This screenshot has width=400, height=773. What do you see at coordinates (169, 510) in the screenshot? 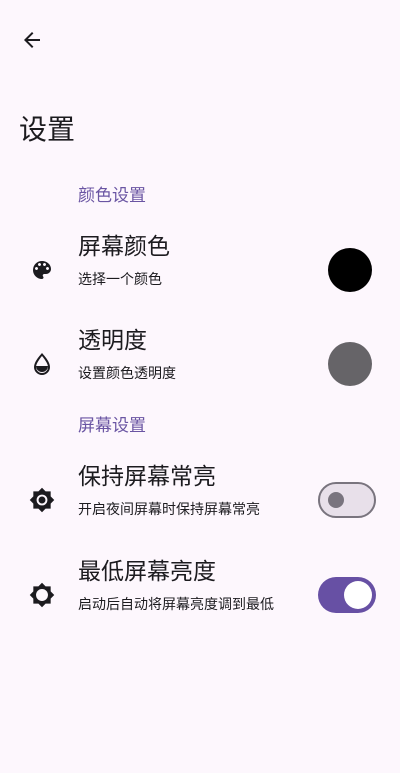
I see `pref-summary: 开启夜间屏幕时保持屏幕常亮` at bounding box center [169, 510].